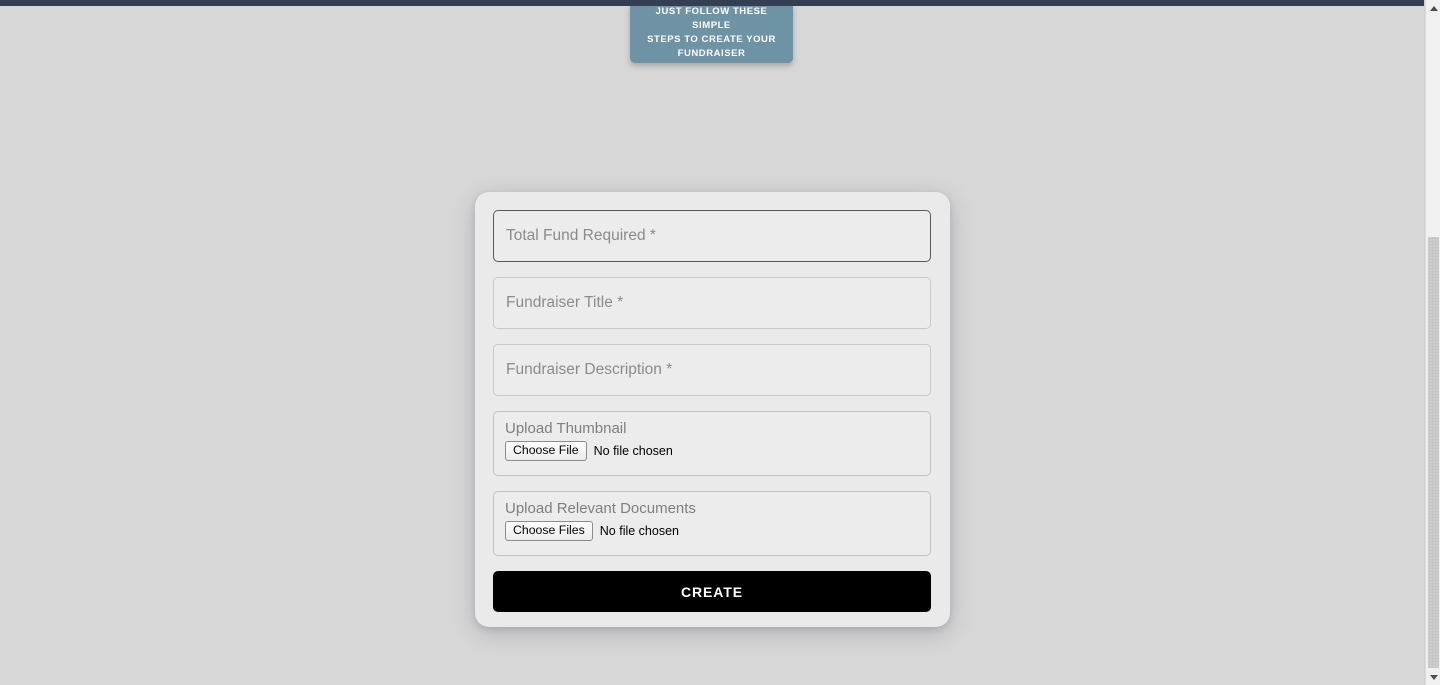 This screenshot has width=1440, height=685. What do you see at coordinates (546, 451) in the screenshot?
I see `upload-thumbnail-choose-file-button: Choose File` at bounding box center [546, 451].